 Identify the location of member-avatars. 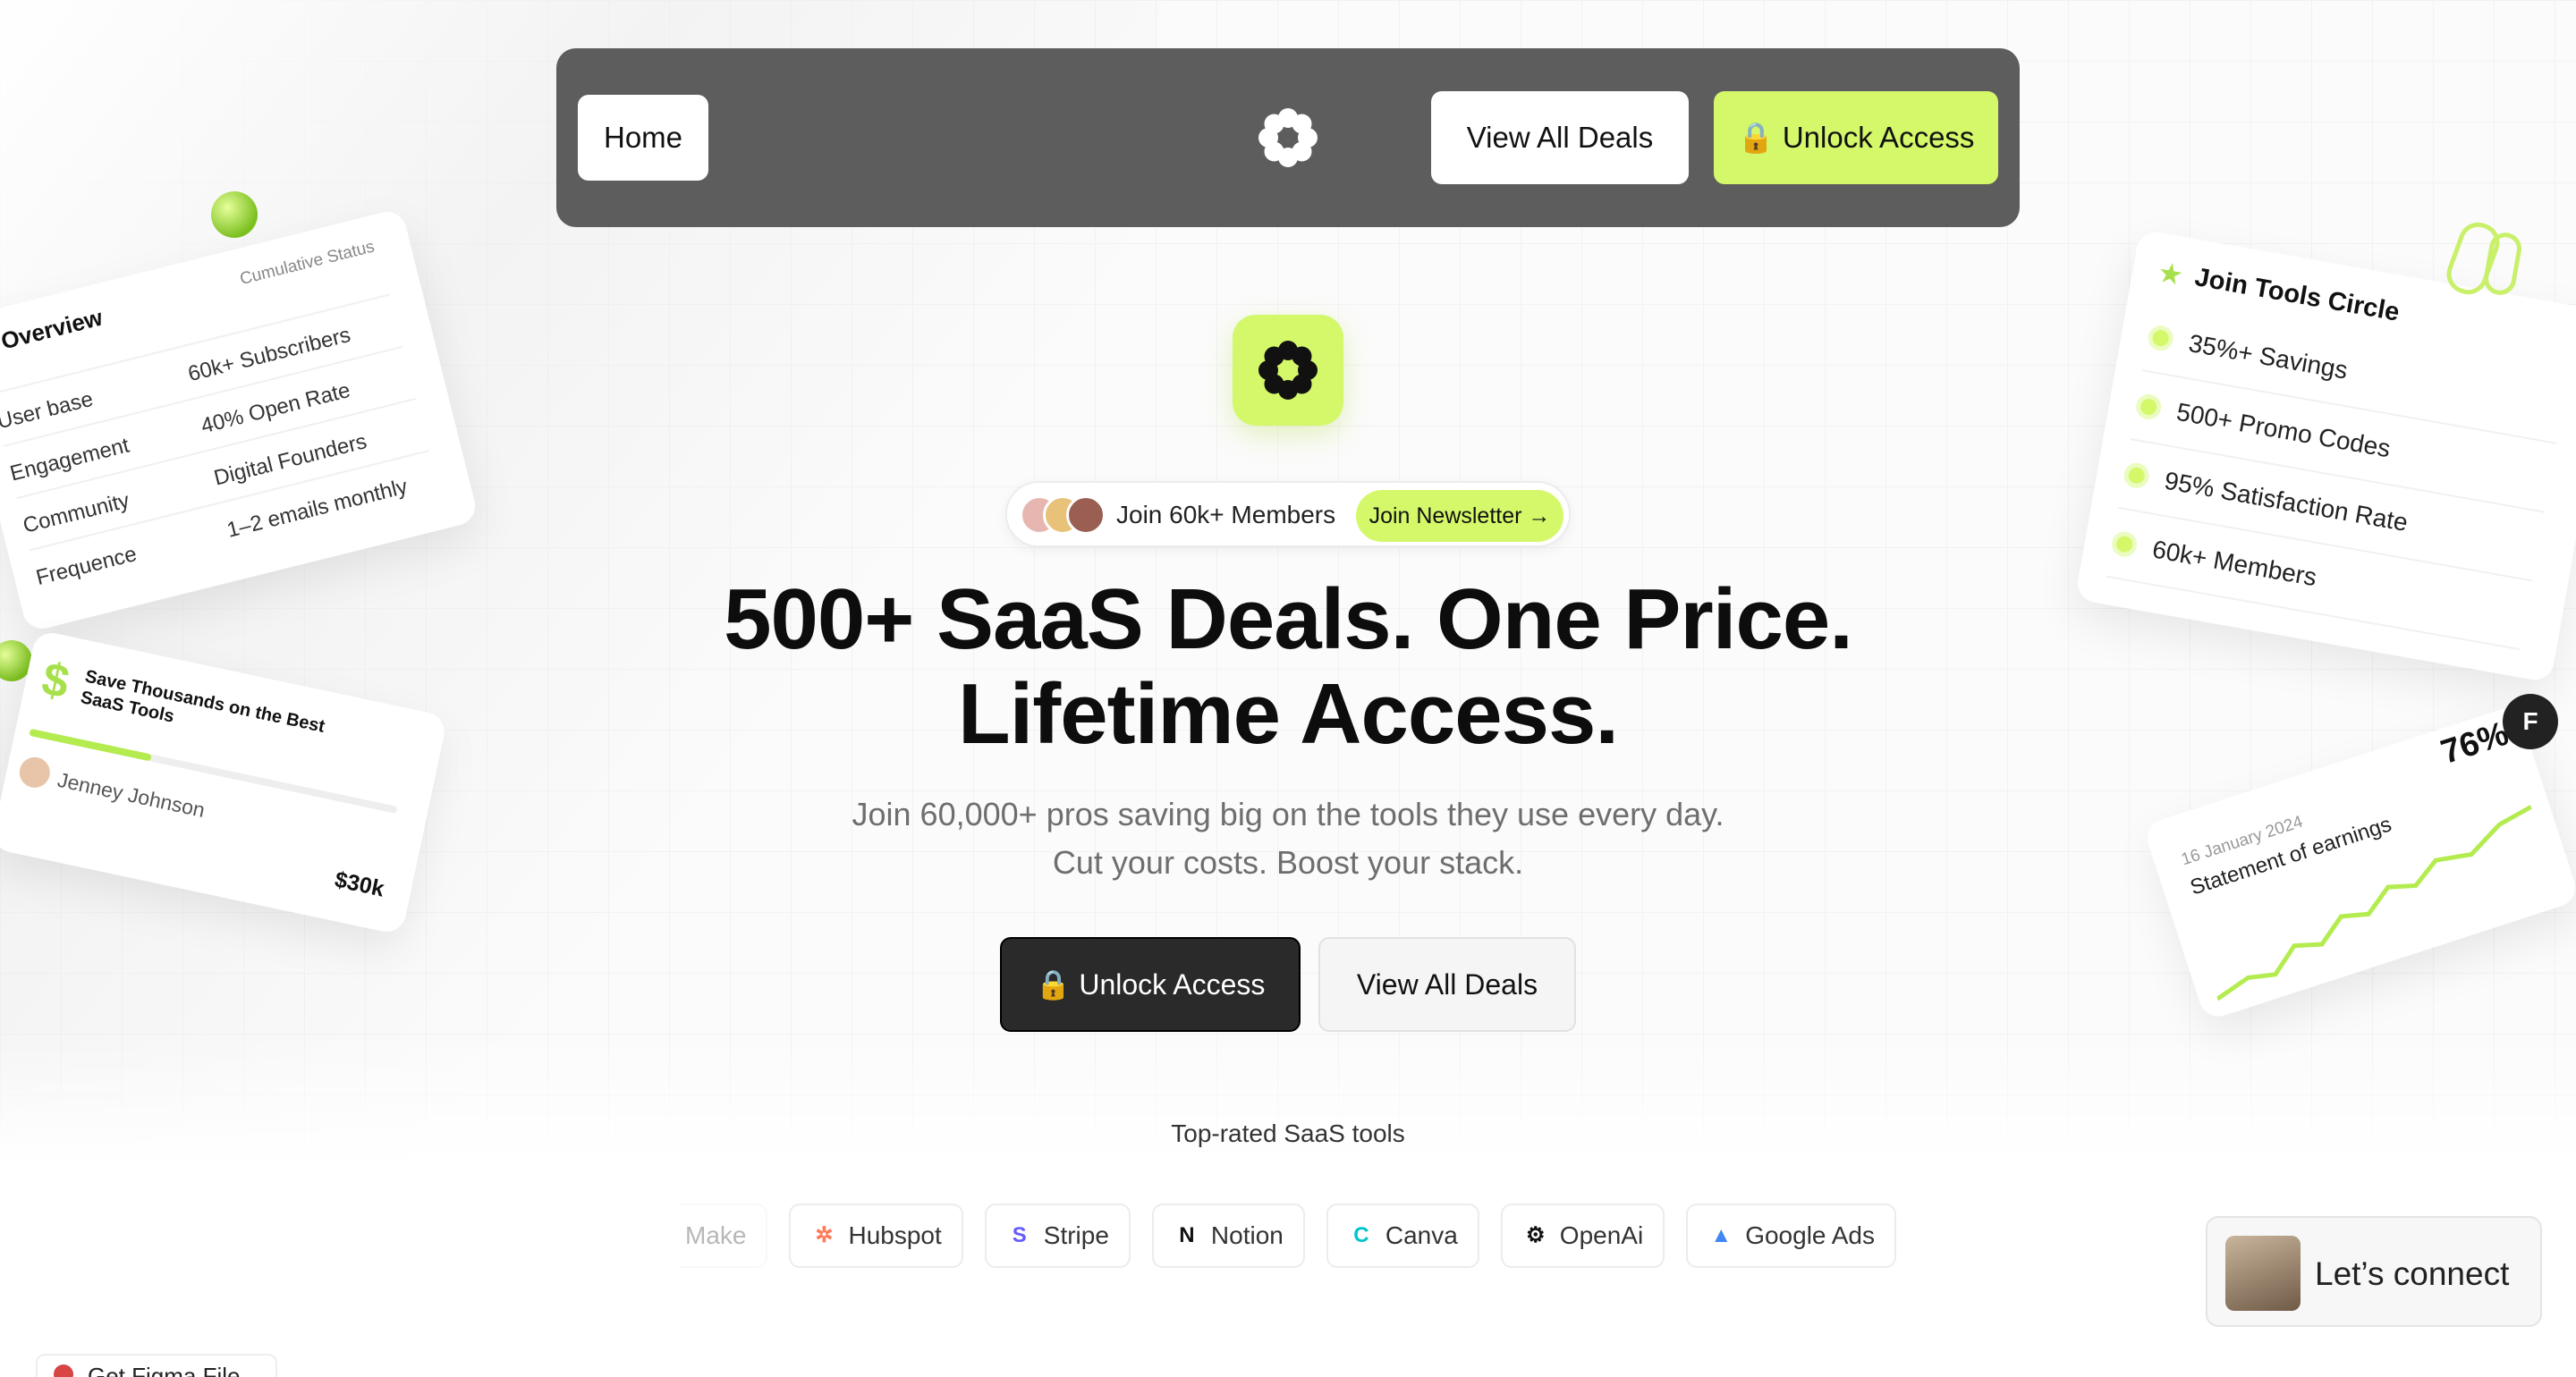
(1064, 515).